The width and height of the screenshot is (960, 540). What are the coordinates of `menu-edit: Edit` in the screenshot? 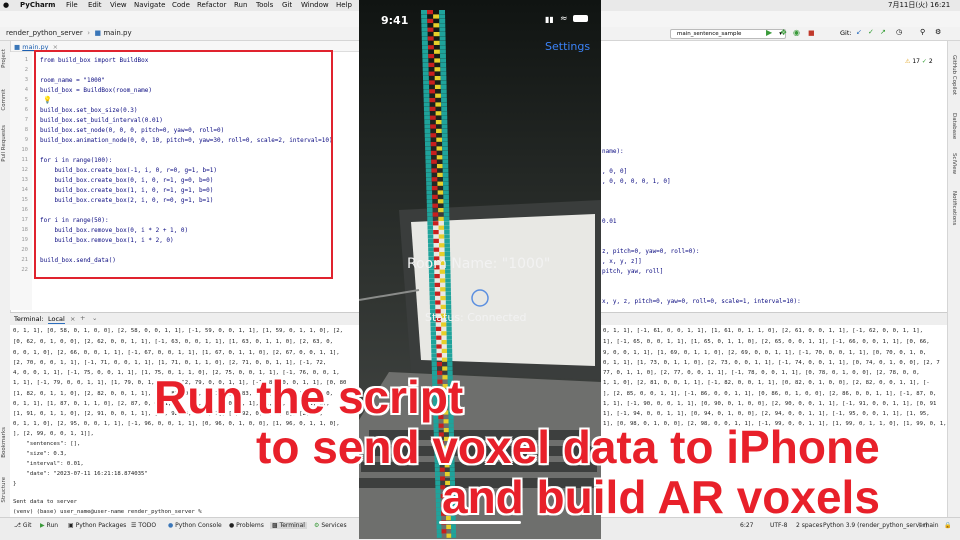 It's located at (95, 5).